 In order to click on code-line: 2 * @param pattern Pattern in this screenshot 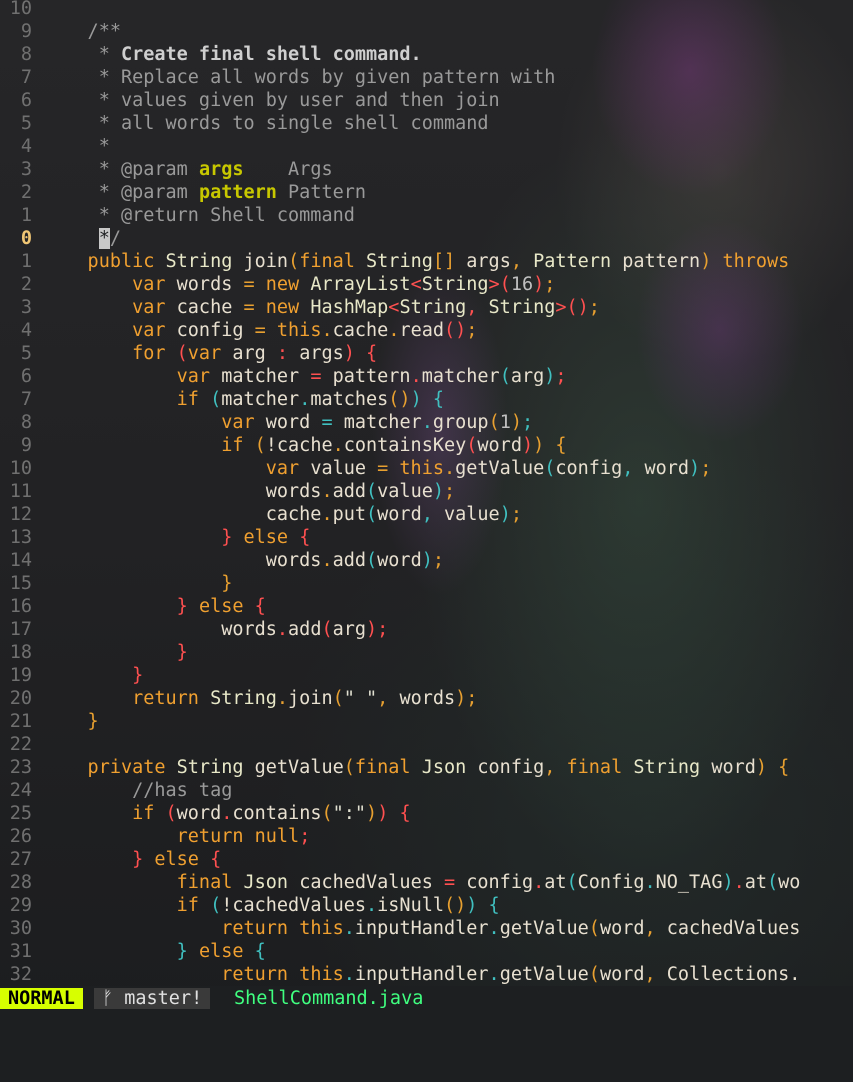, I will do `click(426, 192)`.